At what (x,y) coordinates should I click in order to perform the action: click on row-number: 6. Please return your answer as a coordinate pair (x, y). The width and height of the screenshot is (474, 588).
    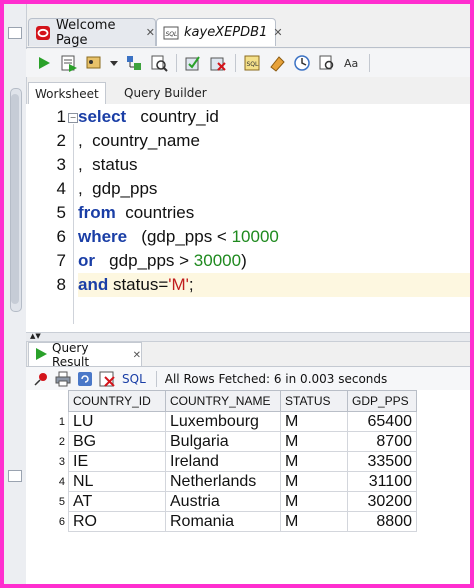
    Looking at the image, I should click on (61, 521).